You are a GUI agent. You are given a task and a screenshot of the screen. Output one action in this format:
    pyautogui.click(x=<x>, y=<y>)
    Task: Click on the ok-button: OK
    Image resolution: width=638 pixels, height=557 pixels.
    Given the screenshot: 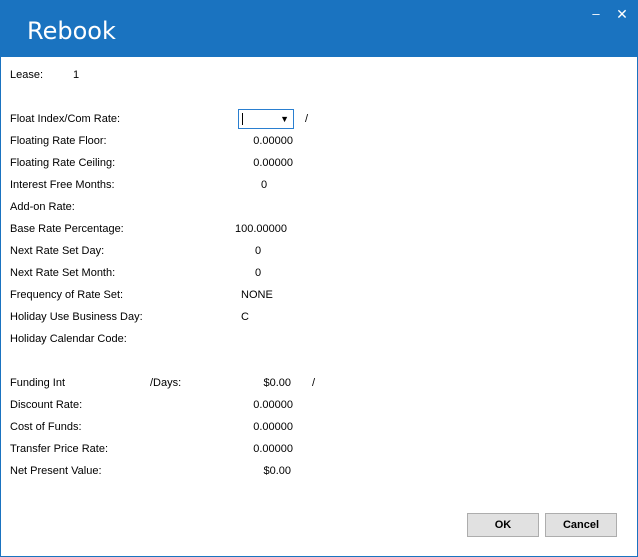 What is the action you would take?
    pyautogui.click(x=503, y=525)
    